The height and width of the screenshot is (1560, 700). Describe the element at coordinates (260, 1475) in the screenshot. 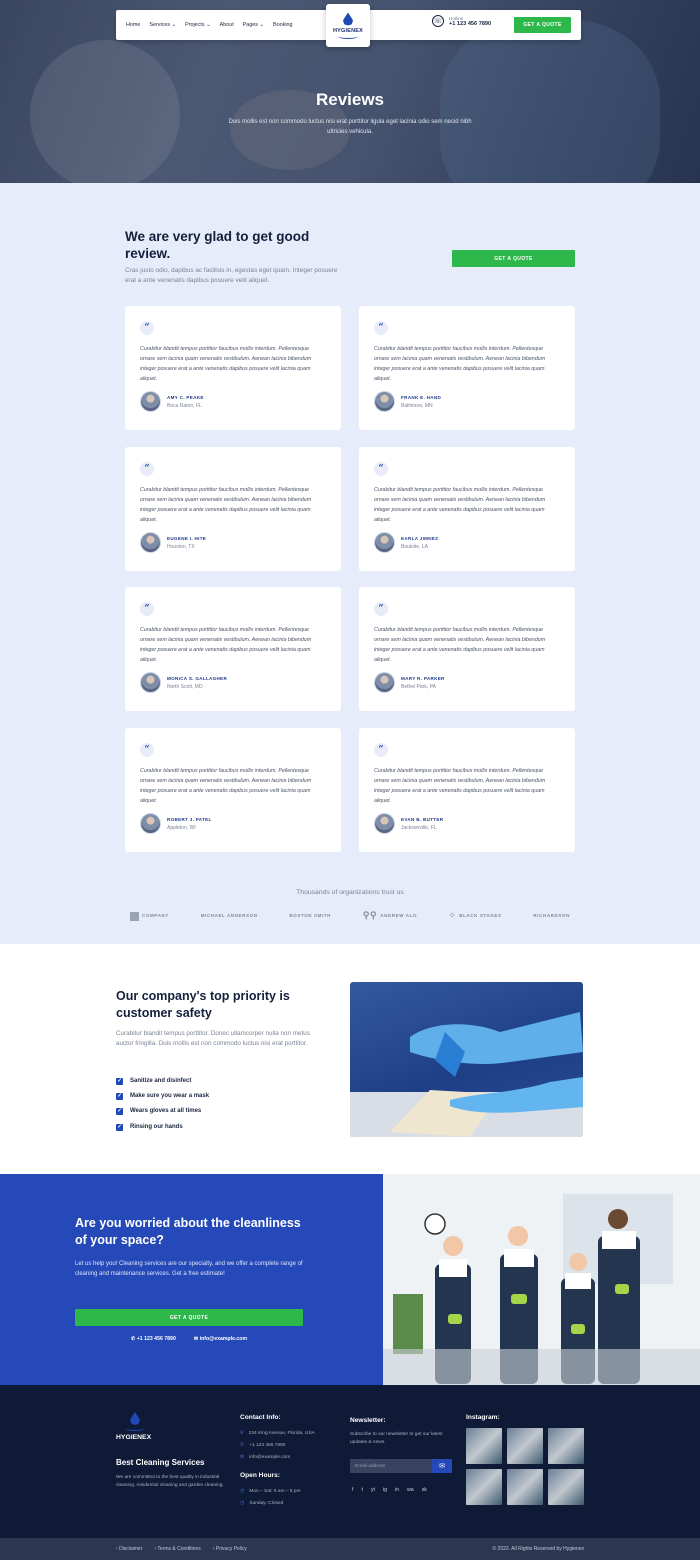

I see `hours-title: Open Hours:` at that location.